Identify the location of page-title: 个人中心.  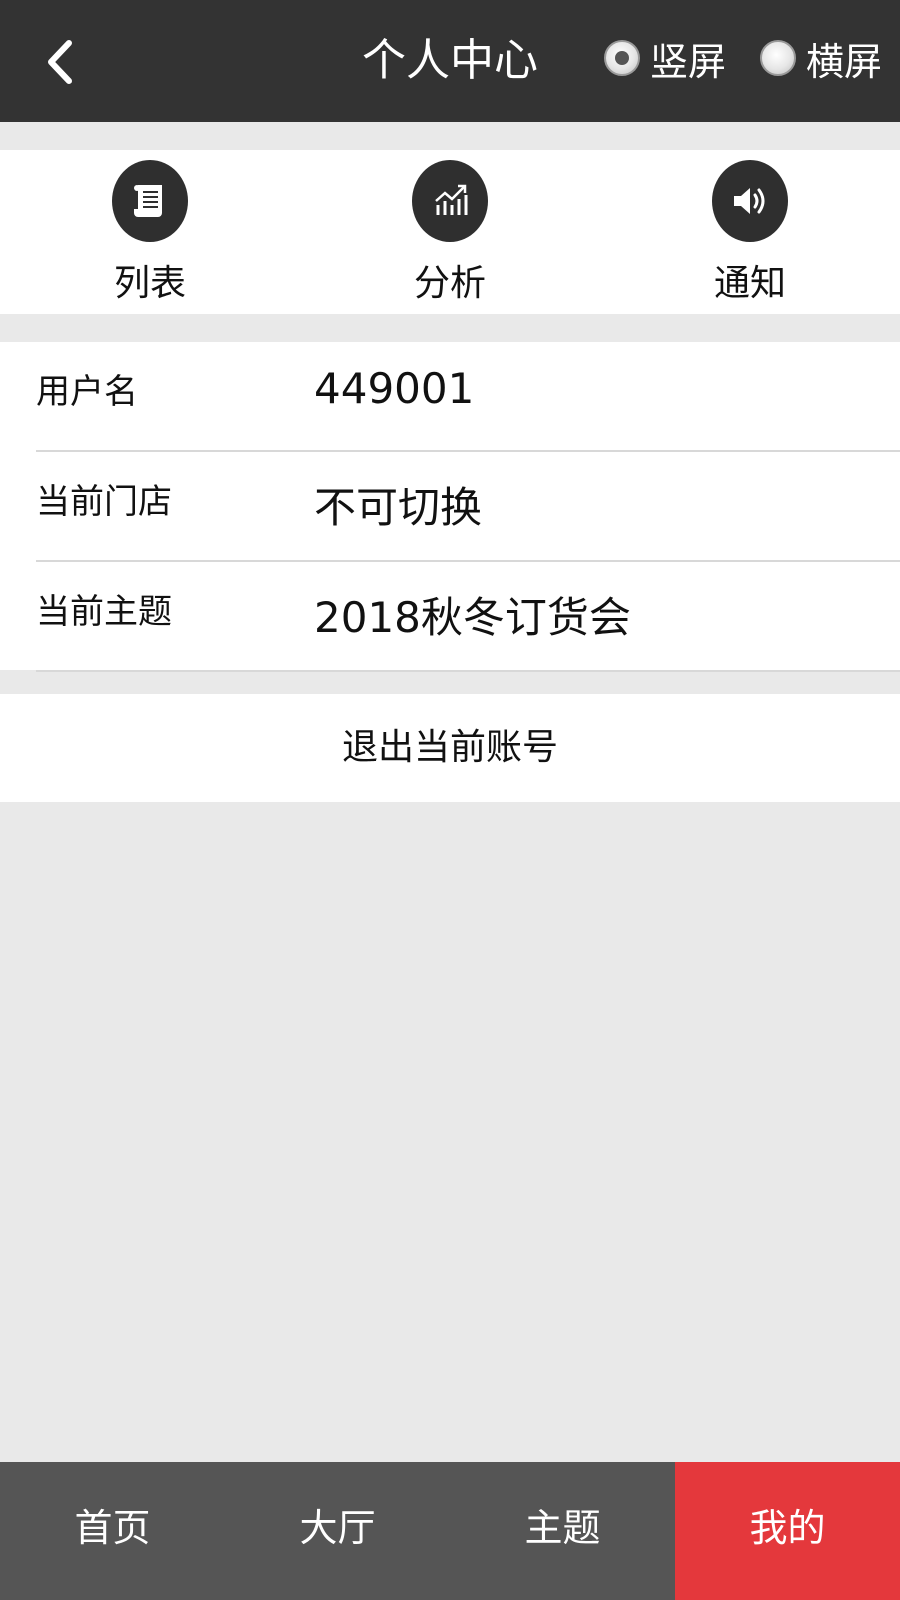
(450, 60).